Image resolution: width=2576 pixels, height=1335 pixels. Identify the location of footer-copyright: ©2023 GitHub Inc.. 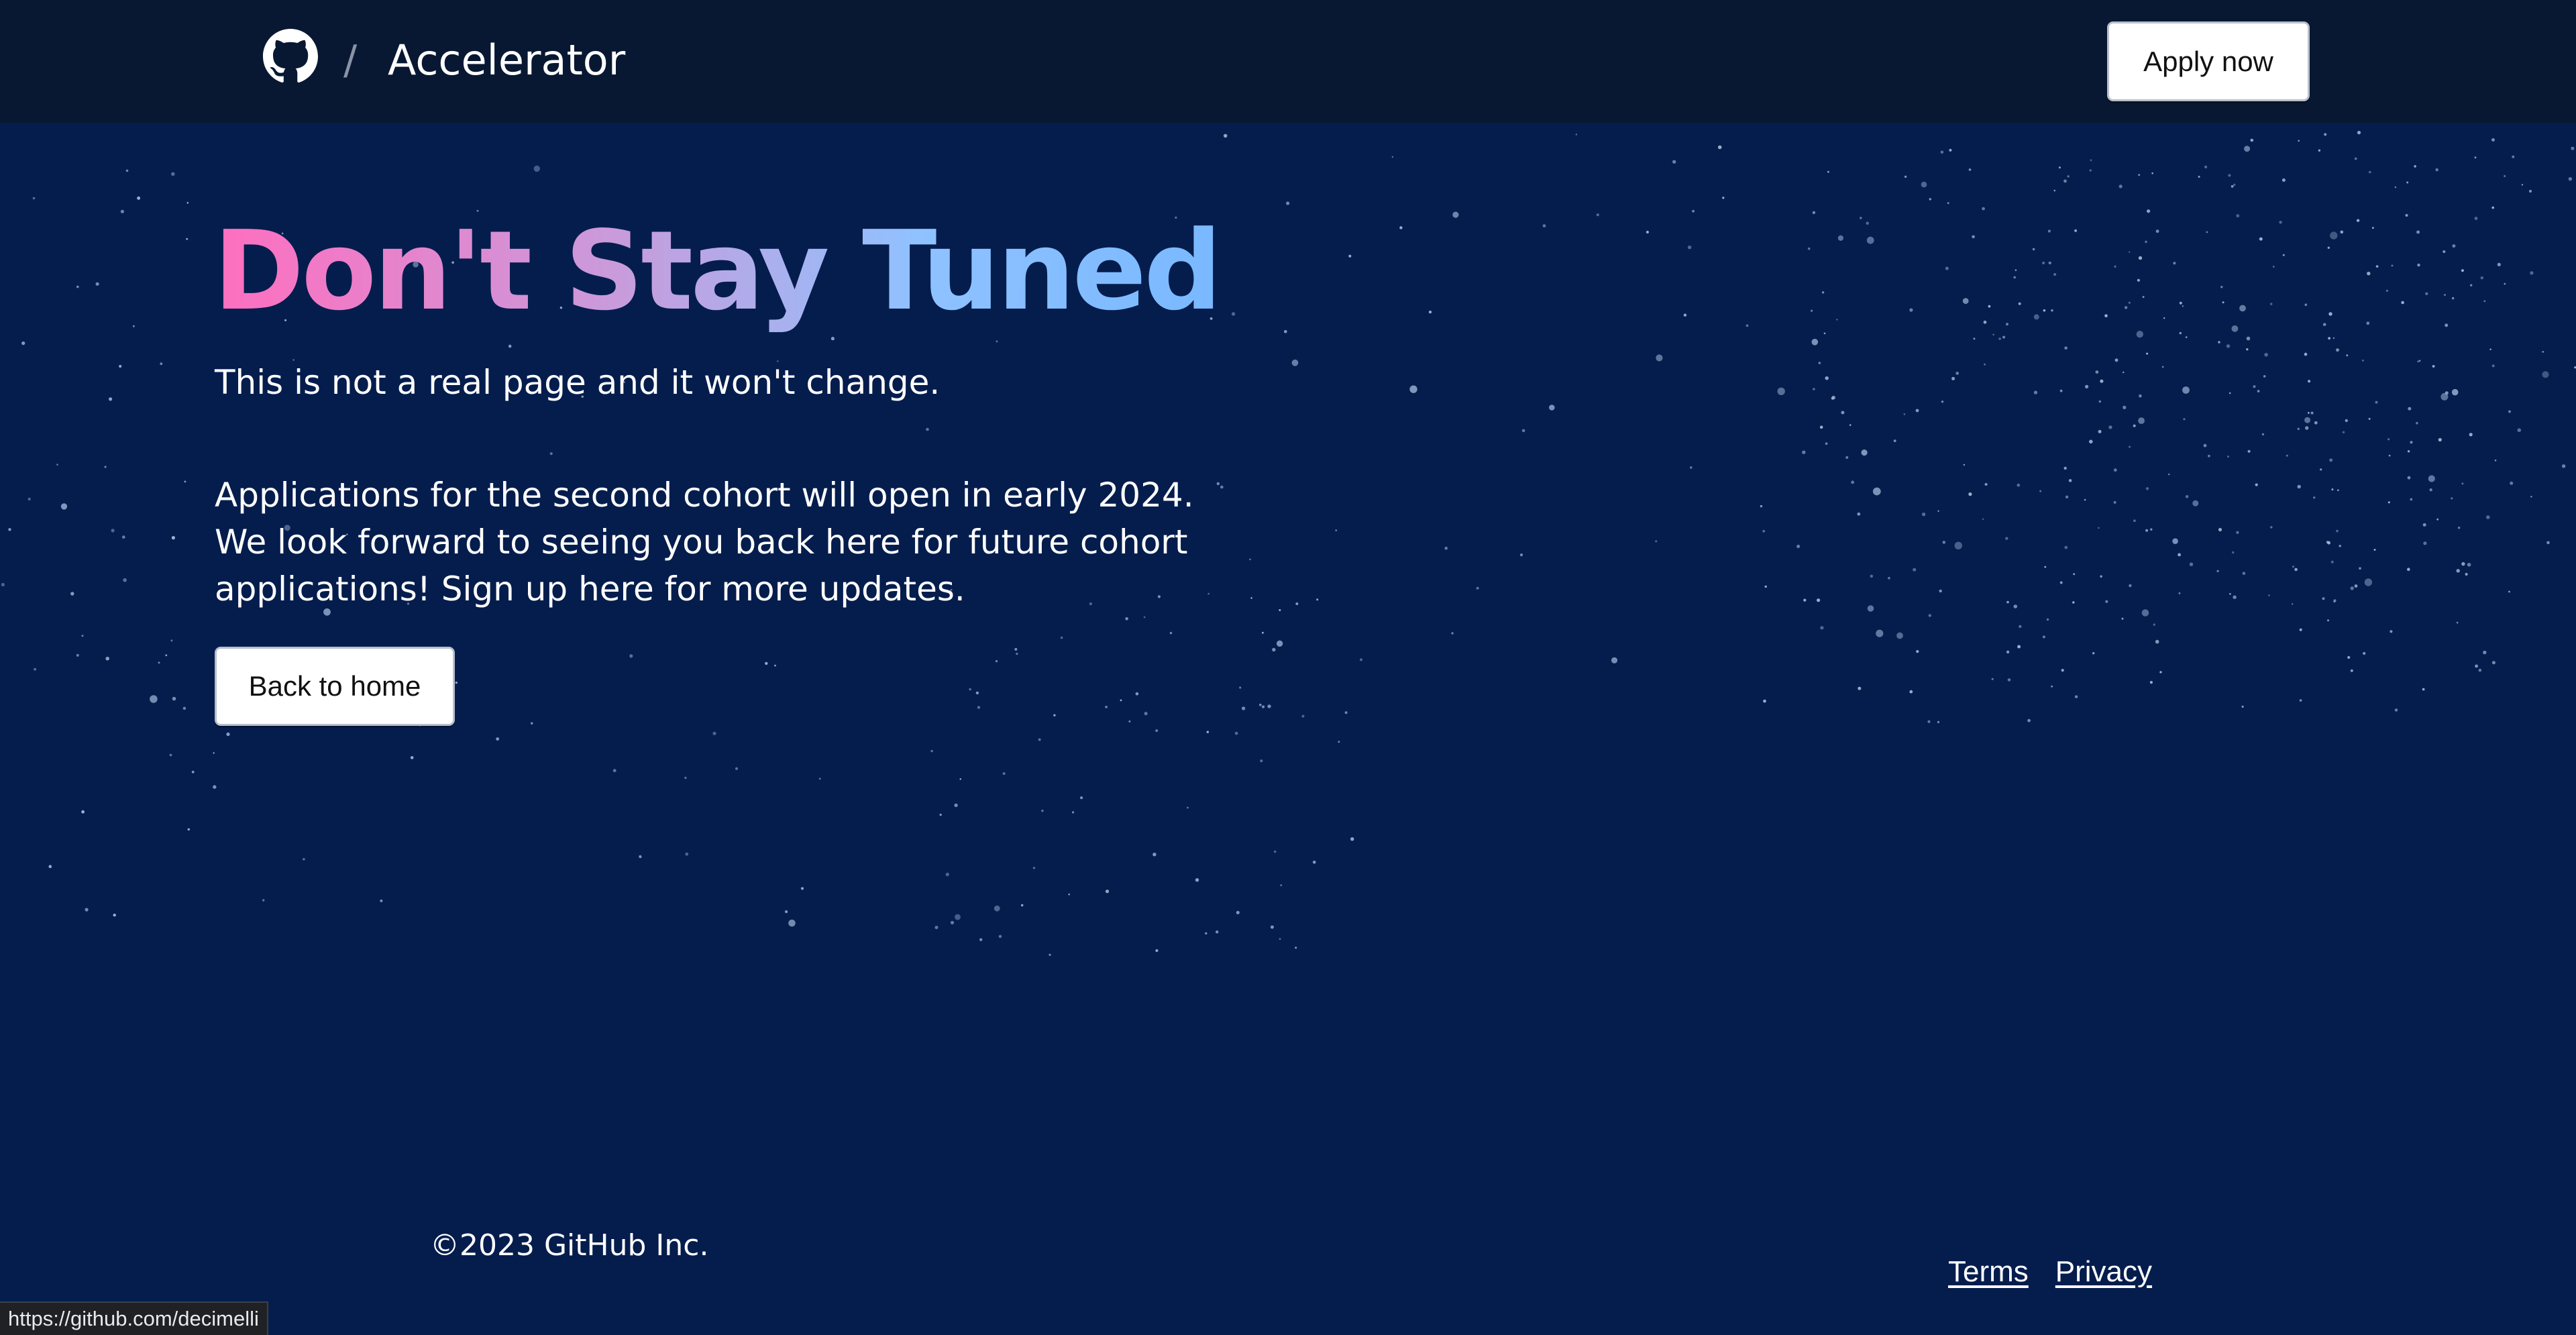
(569, 1245).